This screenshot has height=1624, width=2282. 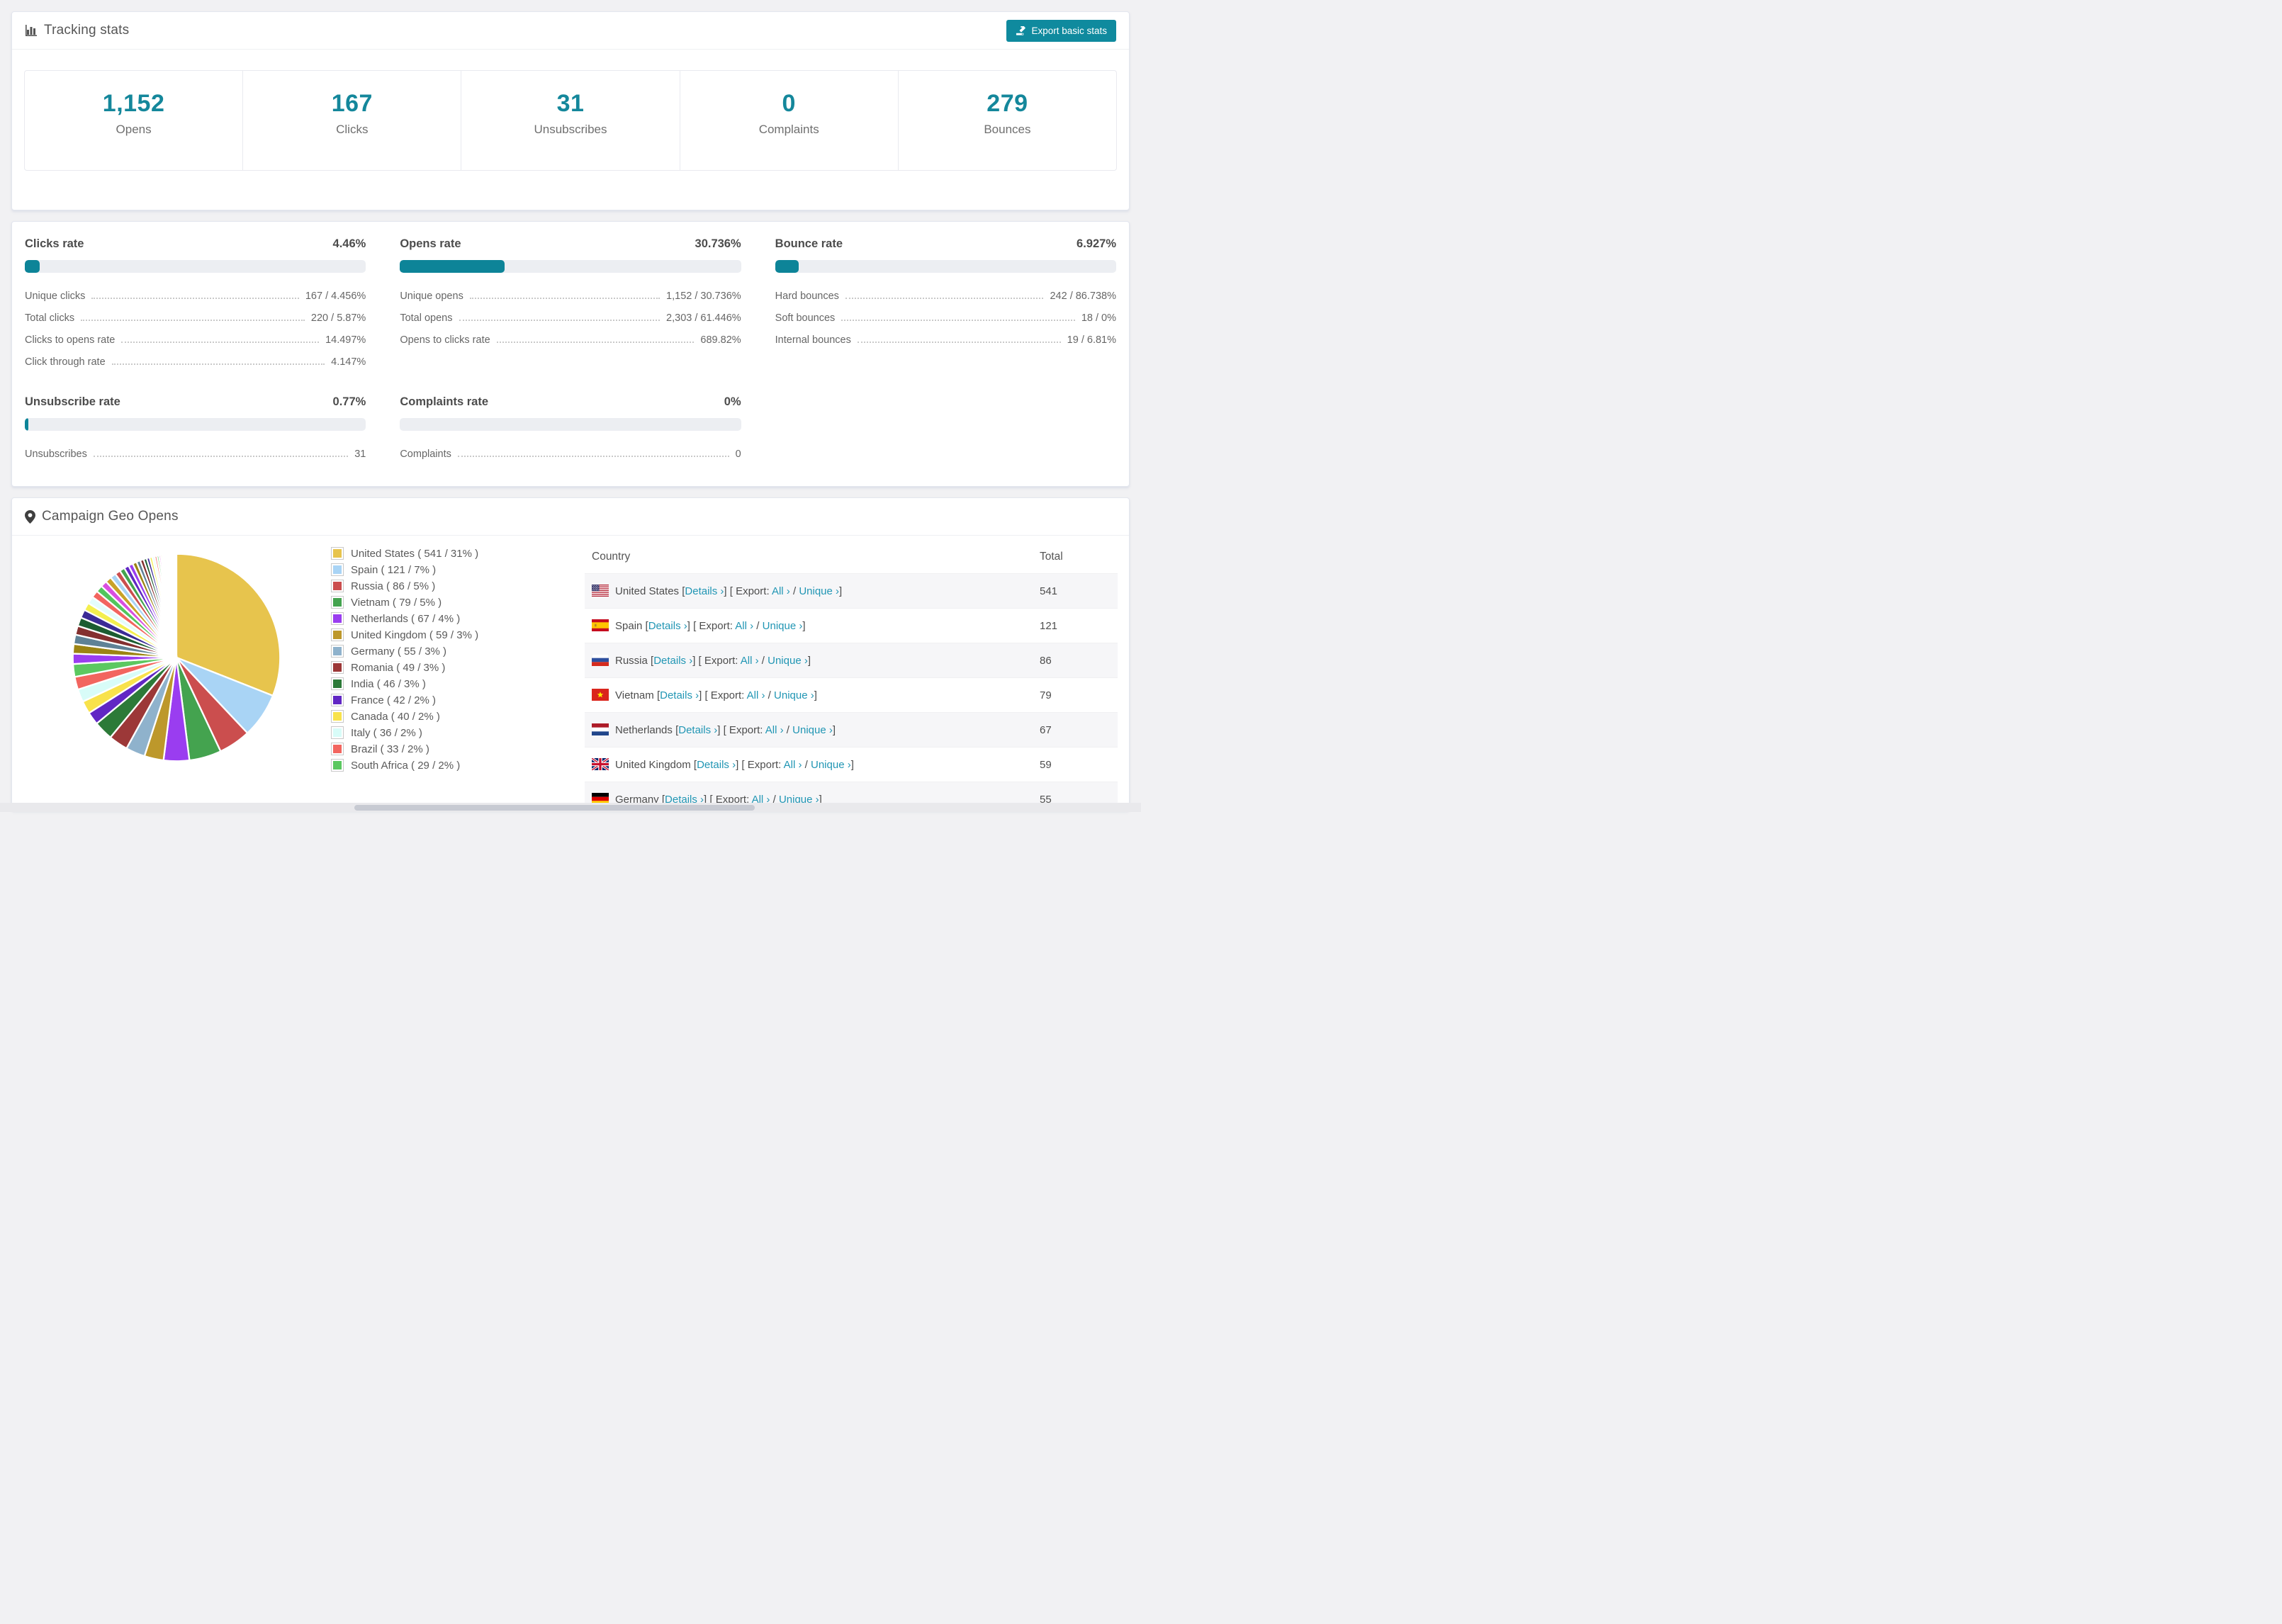 What do you see at coordinates (352, 120) in the screenshot?
I see `stat-cell: 167 Clicks` at bounding box center [352, 120].